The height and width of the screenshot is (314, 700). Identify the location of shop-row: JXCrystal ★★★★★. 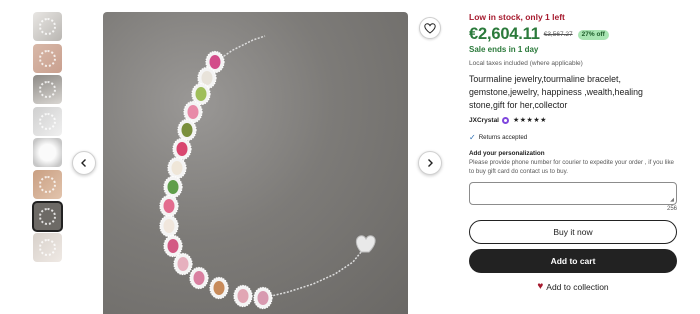
(573, 120).